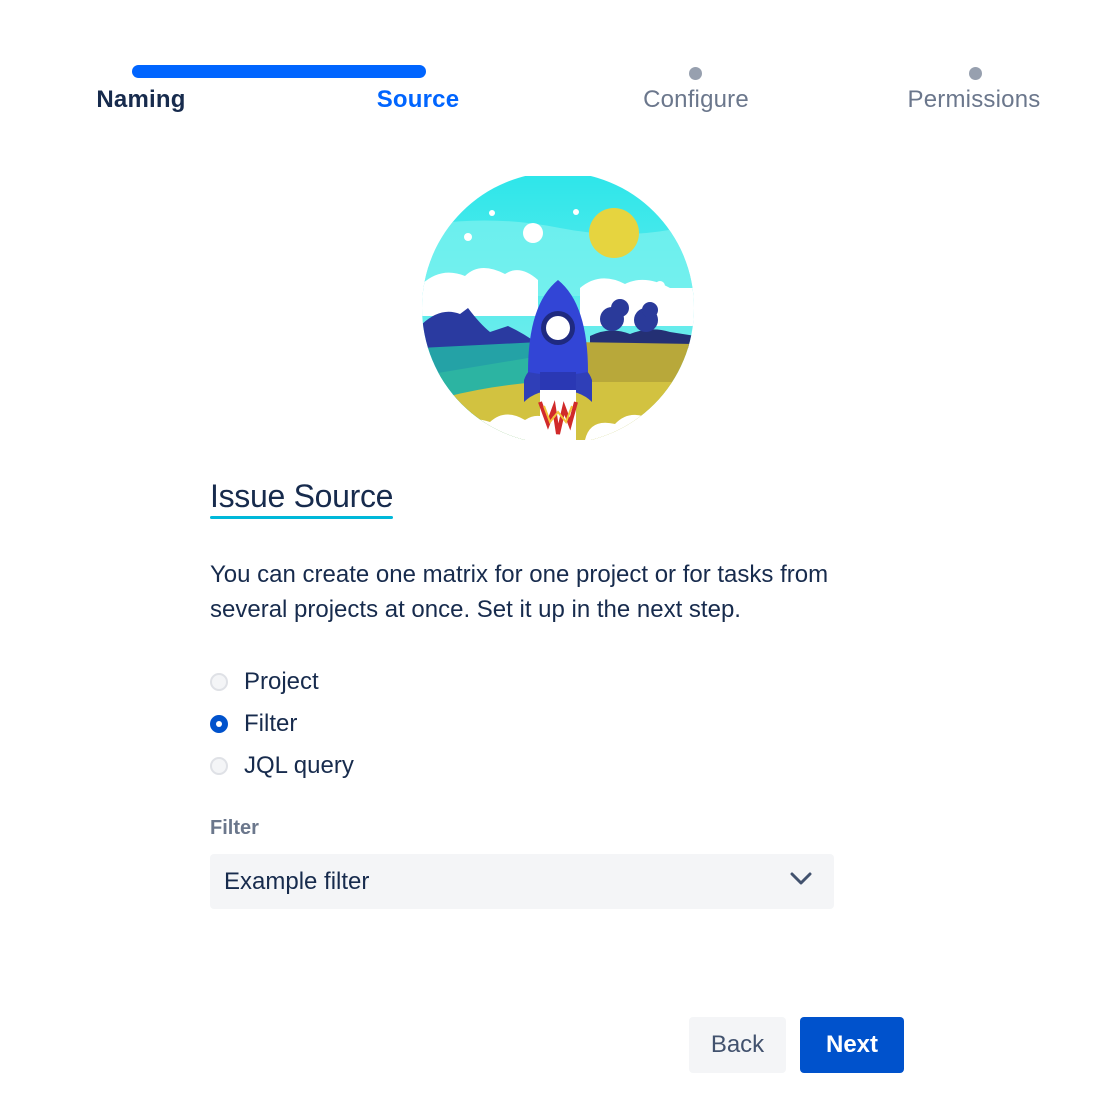 This screenshot has height=1108, width=1112. Describe the element at coordinates (299, 765) in the screenshot. I see `radio-label-jql: JQL query` at that location.